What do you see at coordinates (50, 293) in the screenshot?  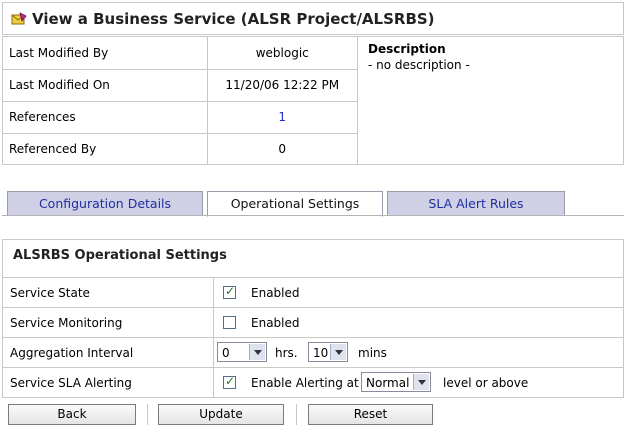 I see `service-state-label: Service State` at bounding box center [50, 293].